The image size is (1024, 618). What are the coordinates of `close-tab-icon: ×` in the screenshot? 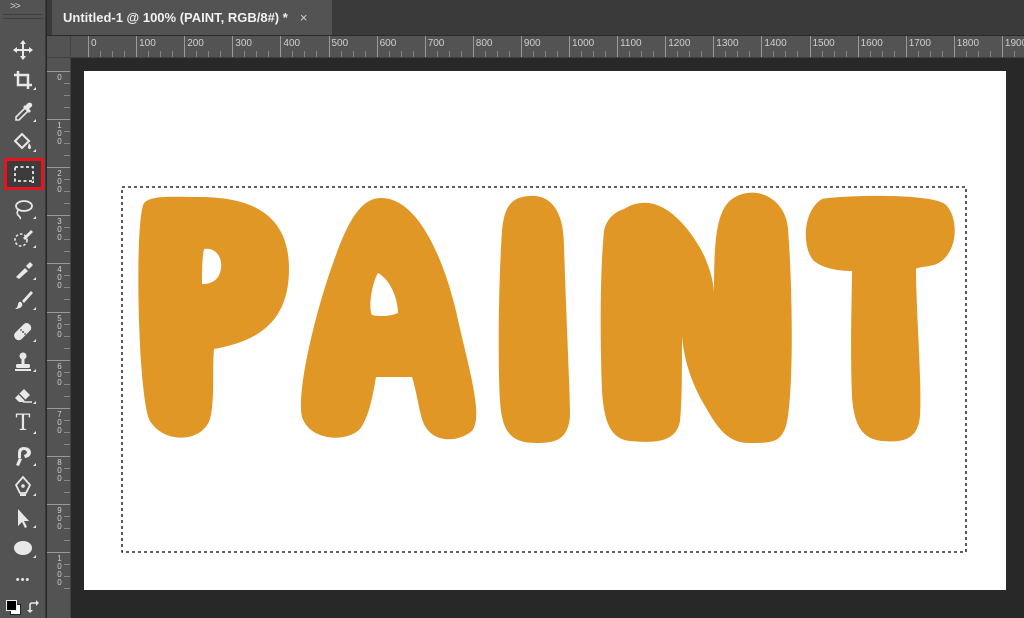 It's located at (304, 17).